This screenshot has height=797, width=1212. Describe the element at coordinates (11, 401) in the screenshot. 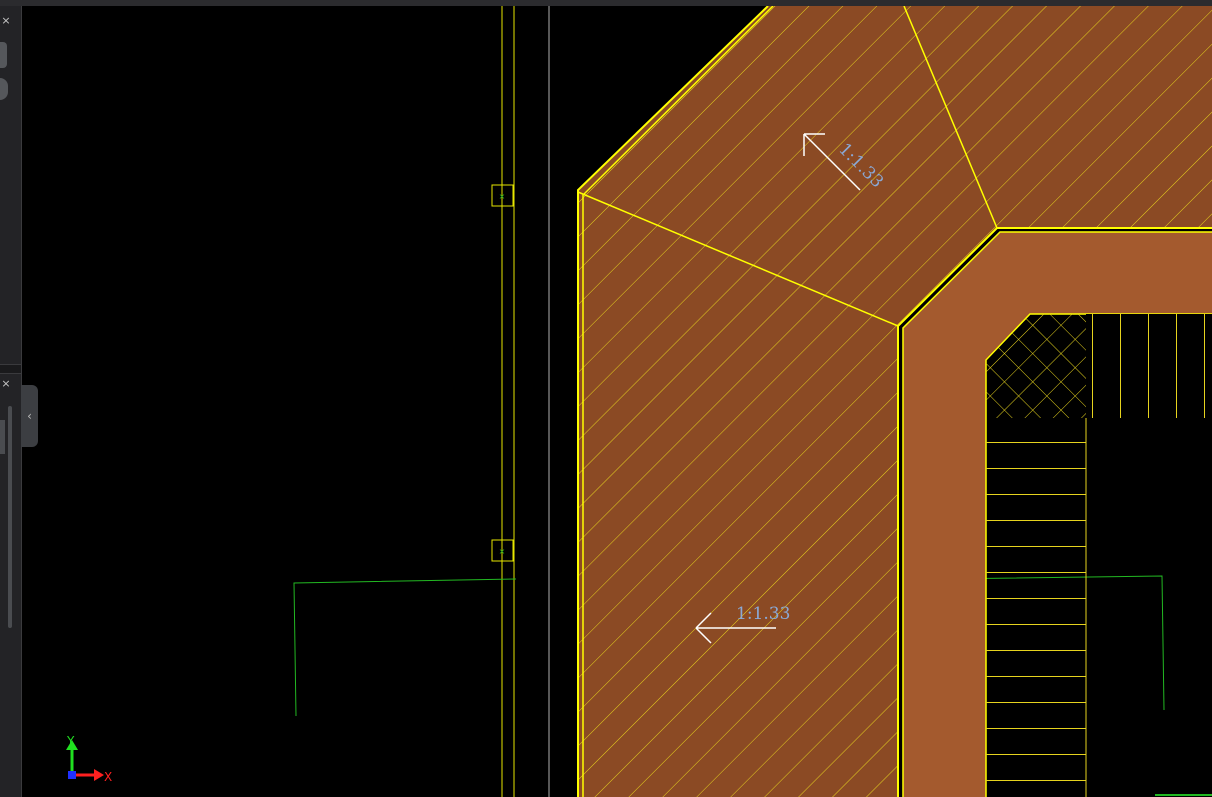

I see `left-side-panel: × ×` at that location.